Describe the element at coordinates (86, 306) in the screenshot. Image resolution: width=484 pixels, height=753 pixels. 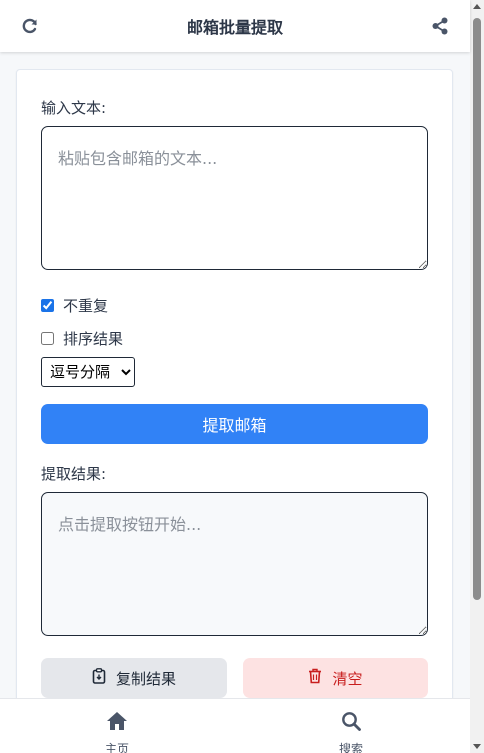
I see `dedupe-label: 不重复` at that location.